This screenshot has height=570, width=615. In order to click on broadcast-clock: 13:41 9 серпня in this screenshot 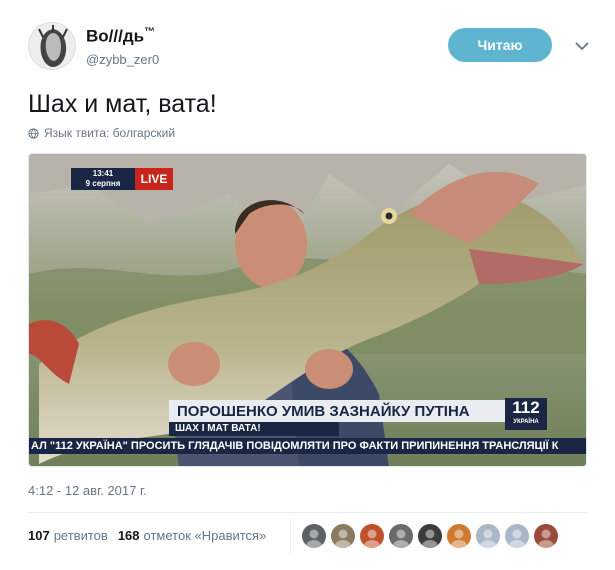, I will do `click(103, 179)`.